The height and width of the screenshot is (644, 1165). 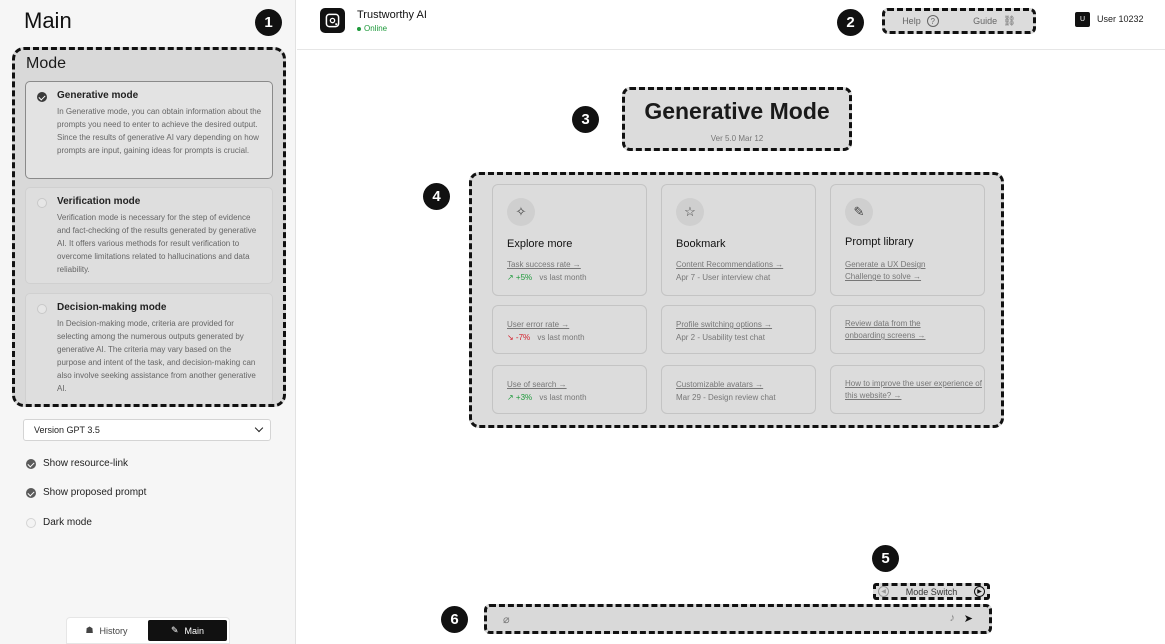 I want to click on card-link: Task success rate →, so click(x=544, y=265).